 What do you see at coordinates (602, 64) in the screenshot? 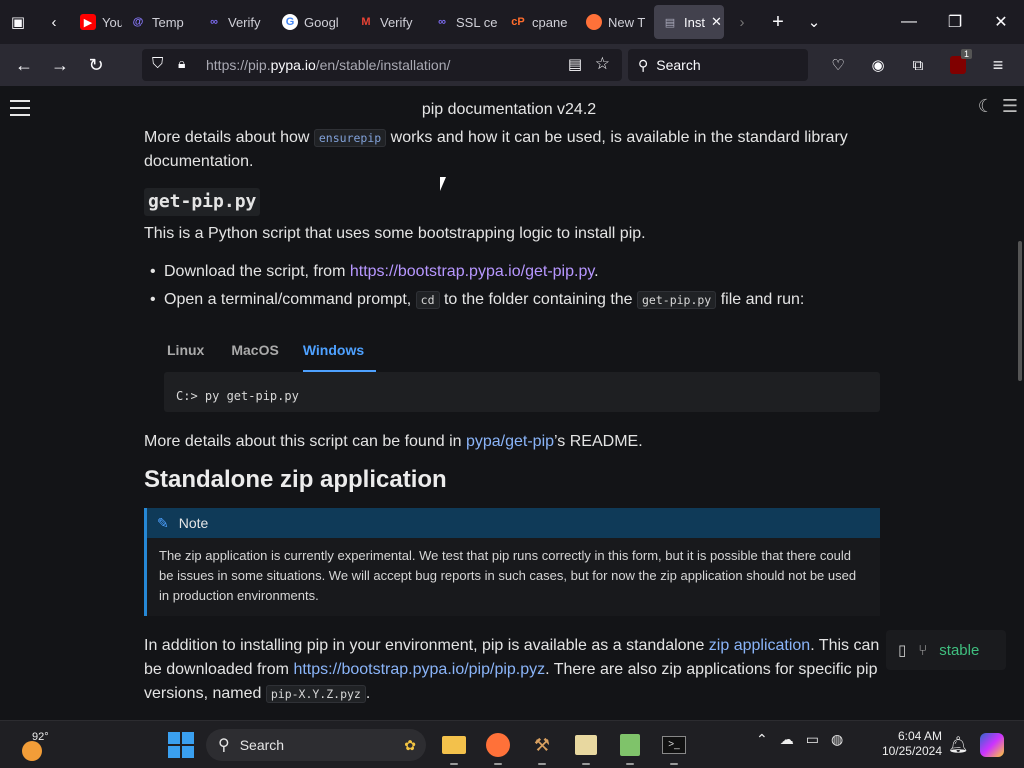
I see `bookmark-star-icon: ☆` at bounding box center [602, 64].